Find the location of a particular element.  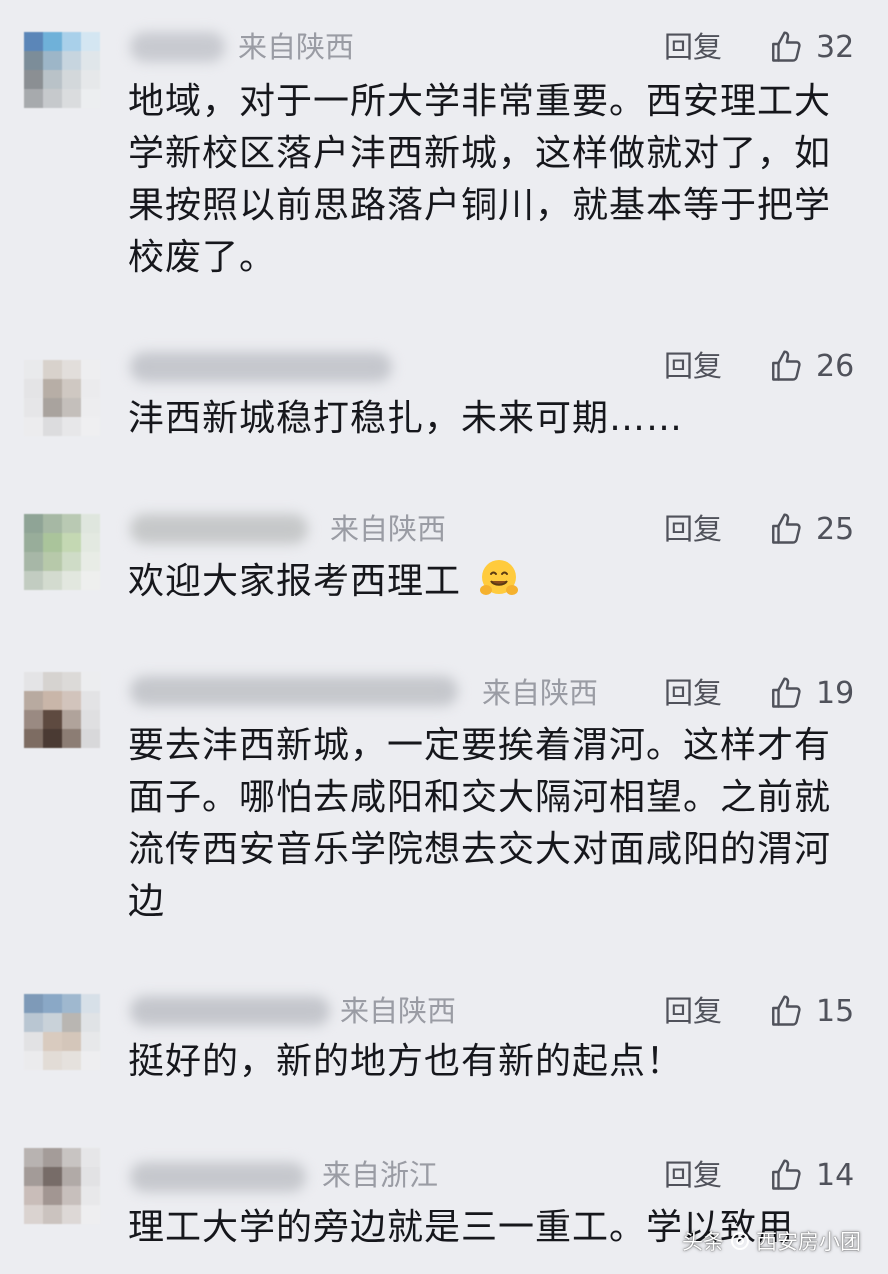

at-icon is located at coordinates (740, 1241).